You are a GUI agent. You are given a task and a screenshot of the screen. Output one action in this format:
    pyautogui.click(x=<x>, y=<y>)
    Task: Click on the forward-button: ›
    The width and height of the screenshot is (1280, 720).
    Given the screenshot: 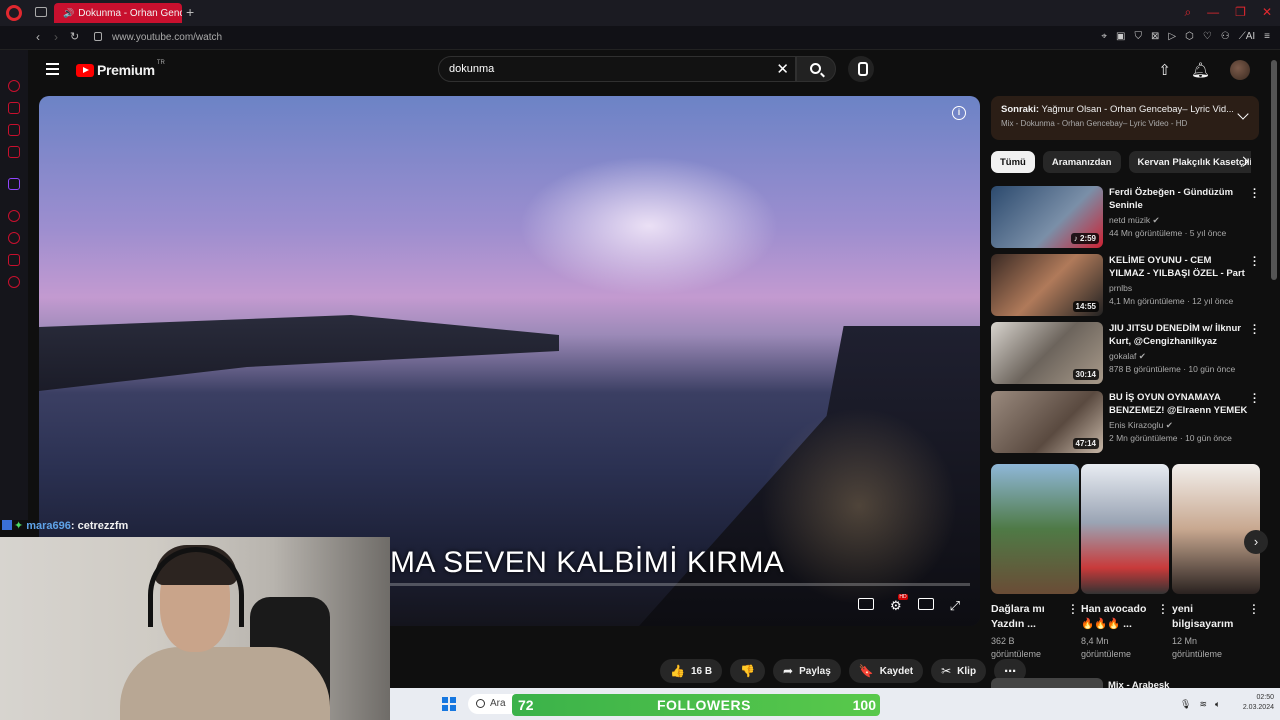 What is the action you would take?
    pyautogui.click(x=56, y=37)
    